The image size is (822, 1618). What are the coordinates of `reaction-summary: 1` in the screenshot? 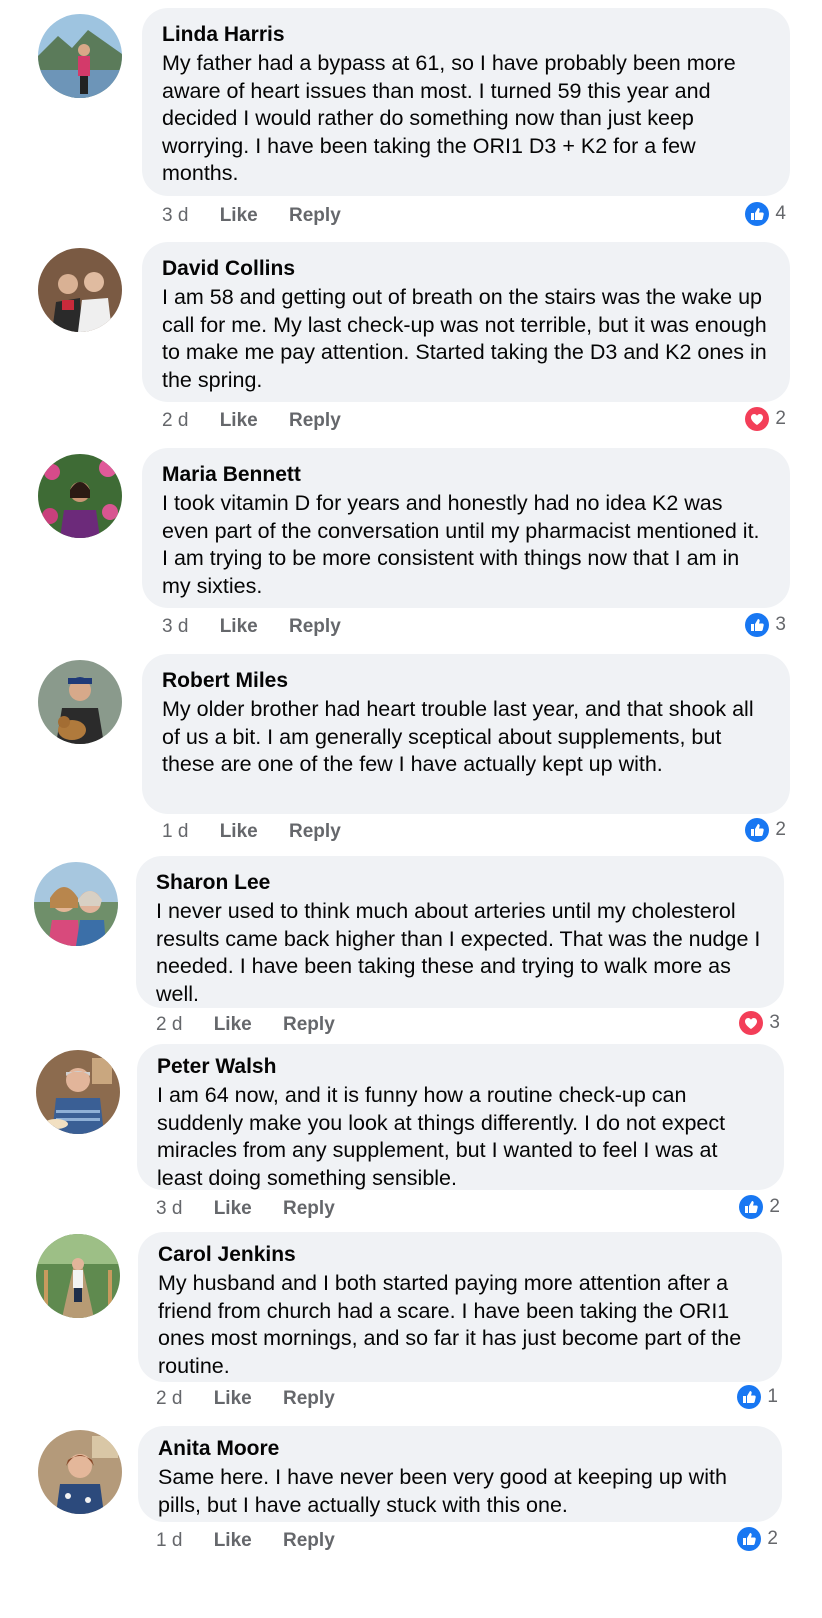 It's located at (757, 1397).